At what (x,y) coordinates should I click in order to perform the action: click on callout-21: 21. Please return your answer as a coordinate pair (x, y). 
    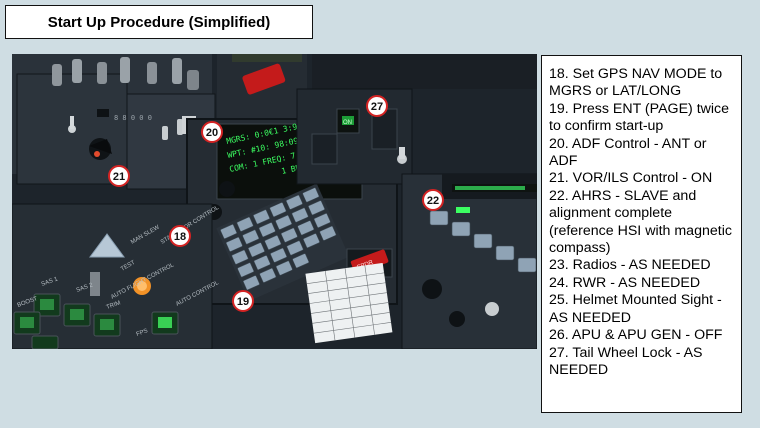
    Looking at the image, I should click on (119, 176).